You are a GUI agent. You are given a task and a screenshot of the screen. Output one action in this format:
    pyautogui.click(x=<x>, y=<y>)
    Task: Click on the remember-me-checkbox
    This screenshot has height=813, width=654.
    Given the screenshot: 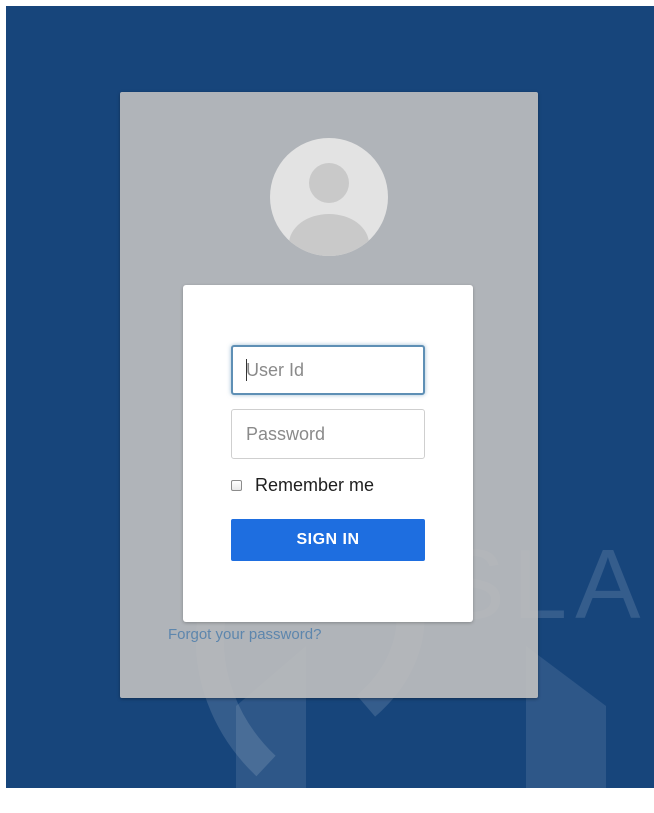 What is the action you would take?
    pyautogui.click(x=236, y=485)
    